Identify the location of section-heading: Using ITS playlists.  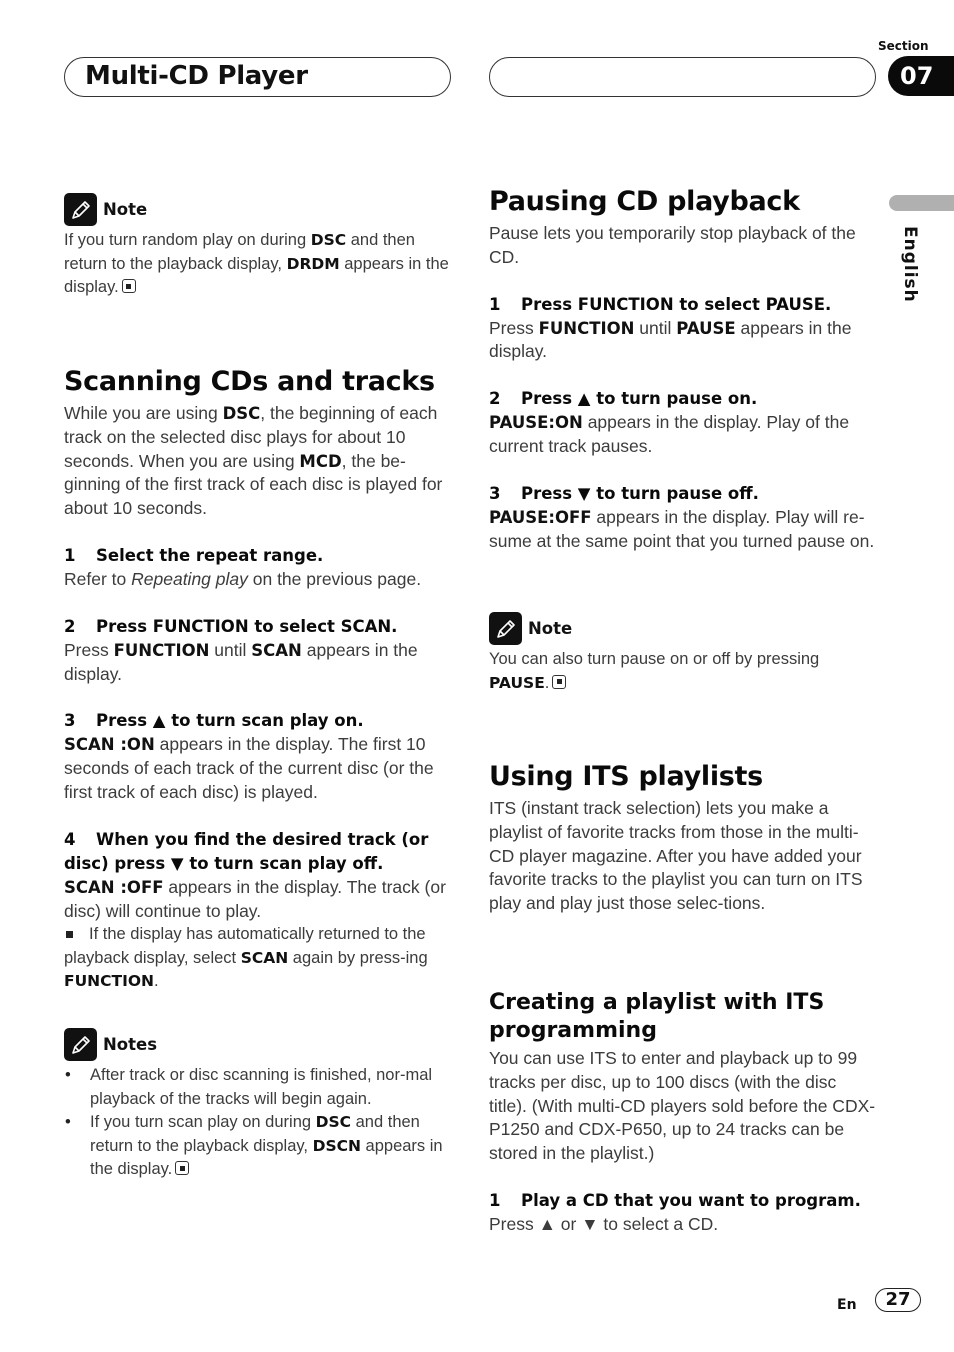
(626, 776).